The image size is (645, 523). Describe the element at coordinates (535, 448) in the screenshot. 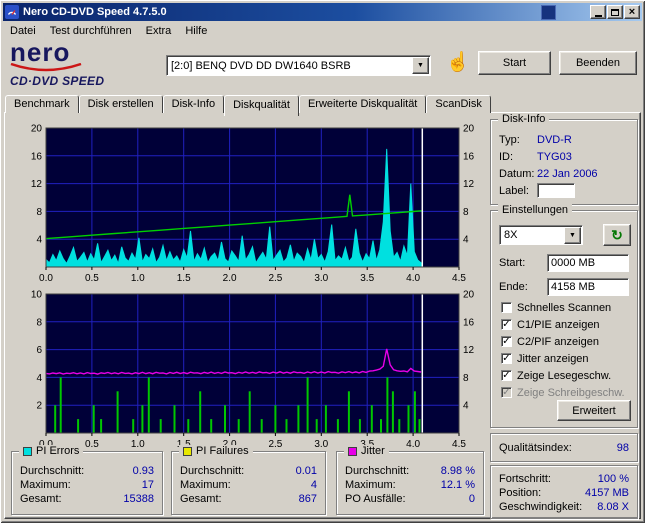

I see `quality-index-label: Qualitätsindex:` at that location.